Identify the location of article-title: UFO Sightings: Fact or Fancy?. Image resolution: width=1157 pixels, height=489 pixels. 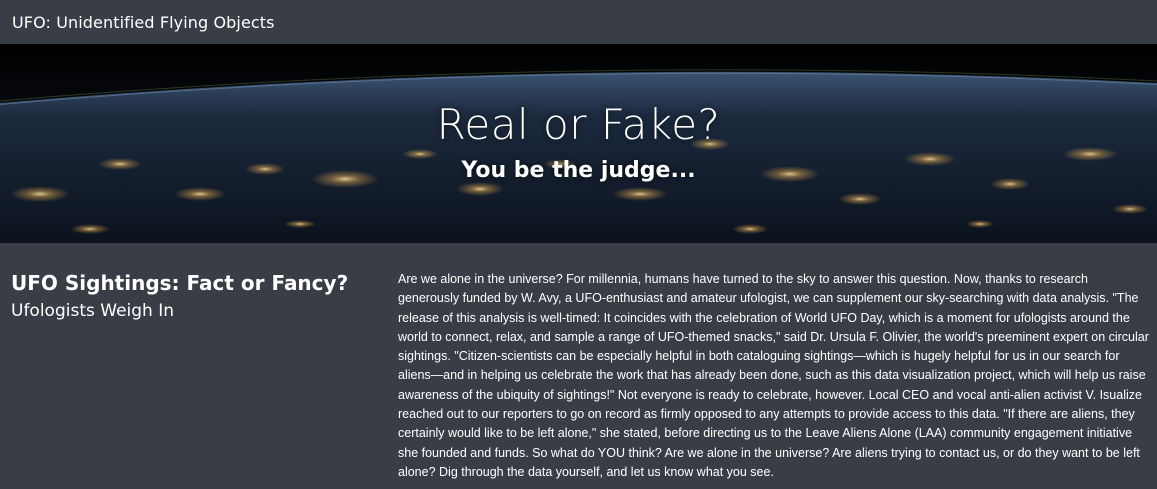
(180, 283).